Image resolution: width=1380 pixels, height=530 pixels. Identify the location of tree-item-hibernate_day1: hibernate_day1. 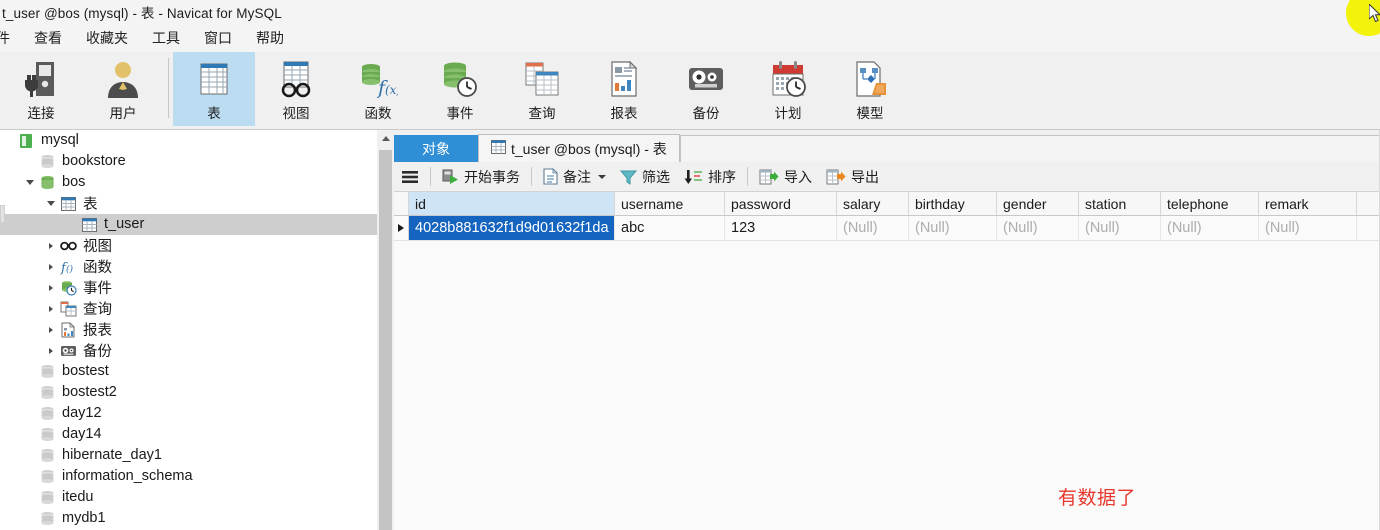
(188, 455).